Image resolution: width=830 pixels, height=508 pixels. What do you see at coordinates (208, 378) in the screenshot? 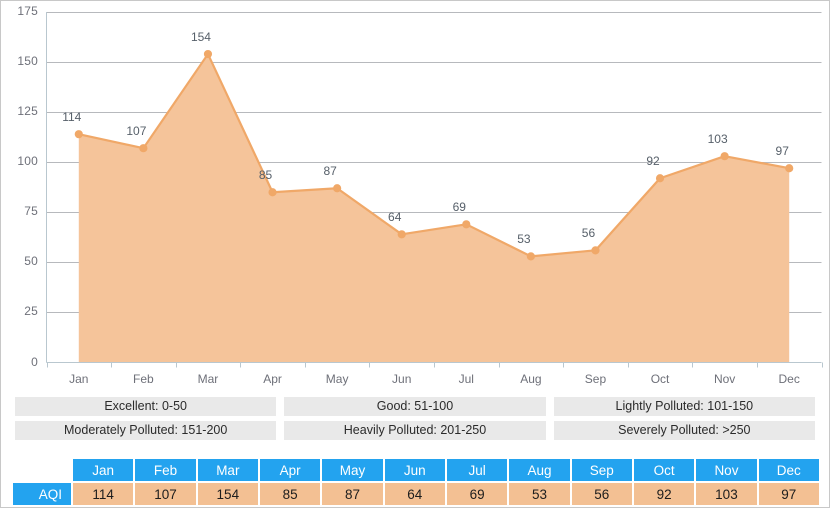
I see `x-axis-tick-label: Mar` at bounding box center [208, 378].